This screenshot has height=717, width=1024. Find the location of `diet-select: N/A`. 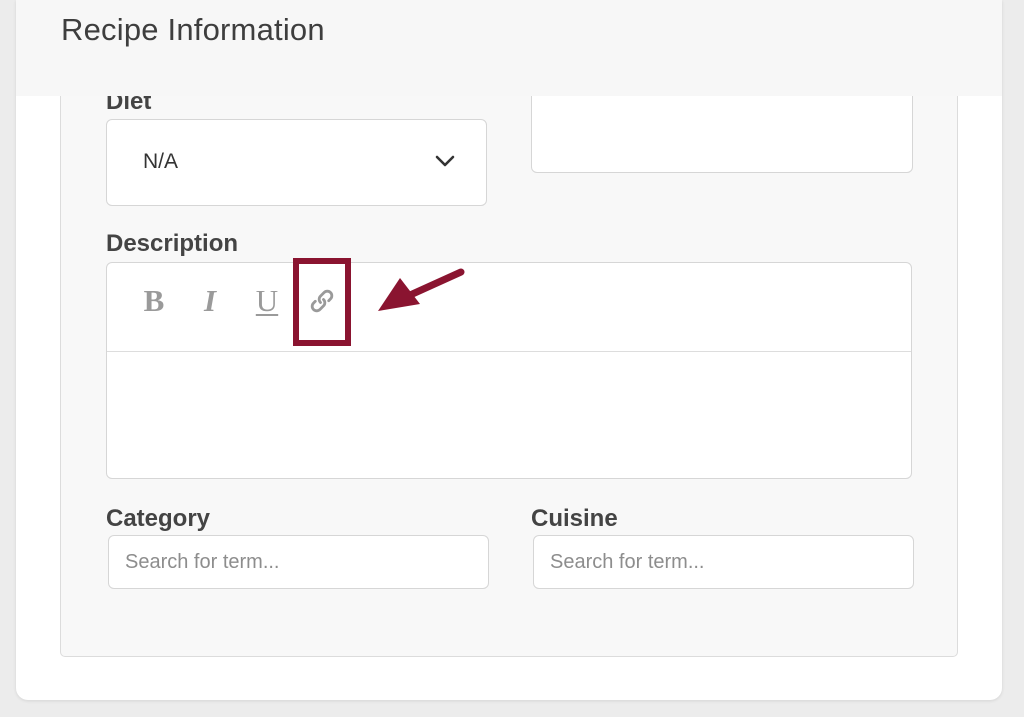

diet-select: N/A is located at coordinates (296, 162).